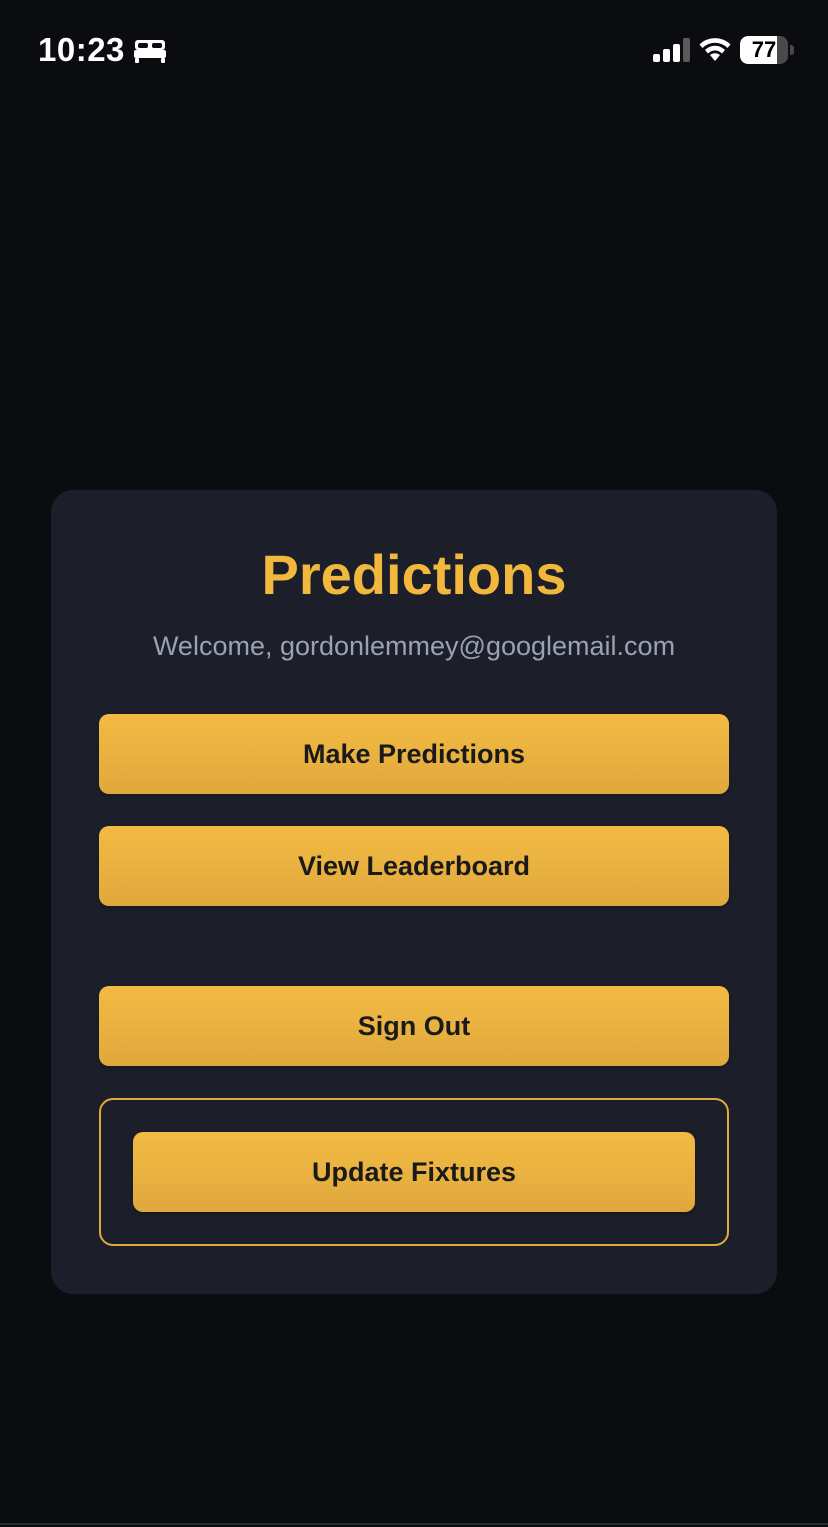 Image resolution: width=828 pixels, height=1527 pixels. What do you see at coordinates (671, 50) in the screenshot?
I see `cellular-signal-icon` at bounding box center [671, 50].